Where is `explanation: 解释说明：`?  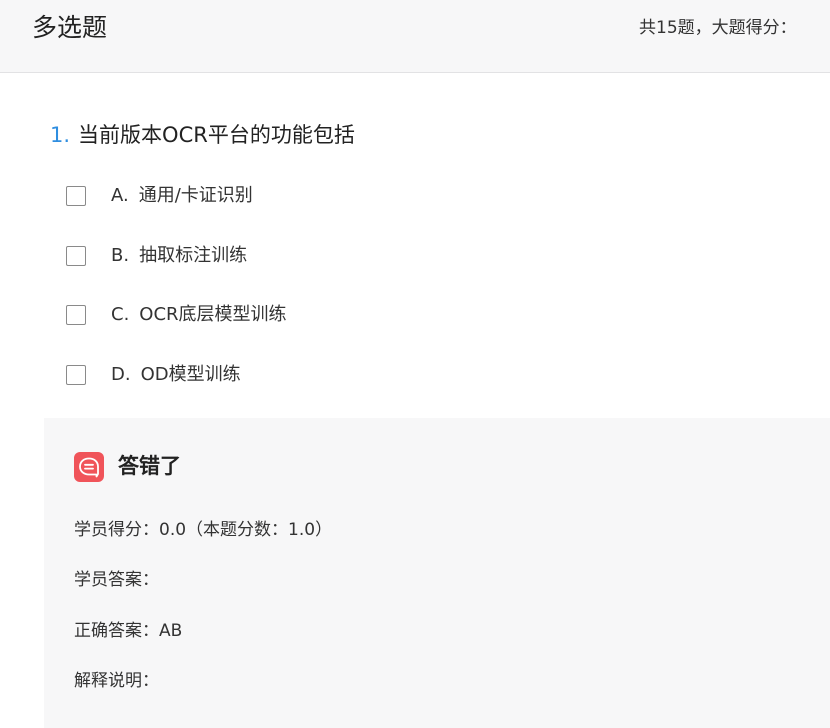 explanation: 解释说明： is located at coordinates (116, 681).